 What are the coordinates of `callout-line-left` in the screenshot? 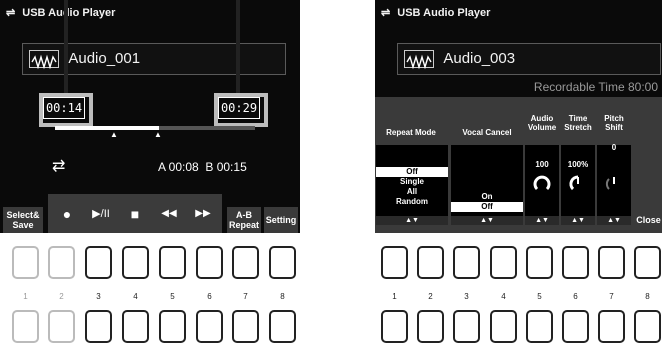 It's located at (66, 46).